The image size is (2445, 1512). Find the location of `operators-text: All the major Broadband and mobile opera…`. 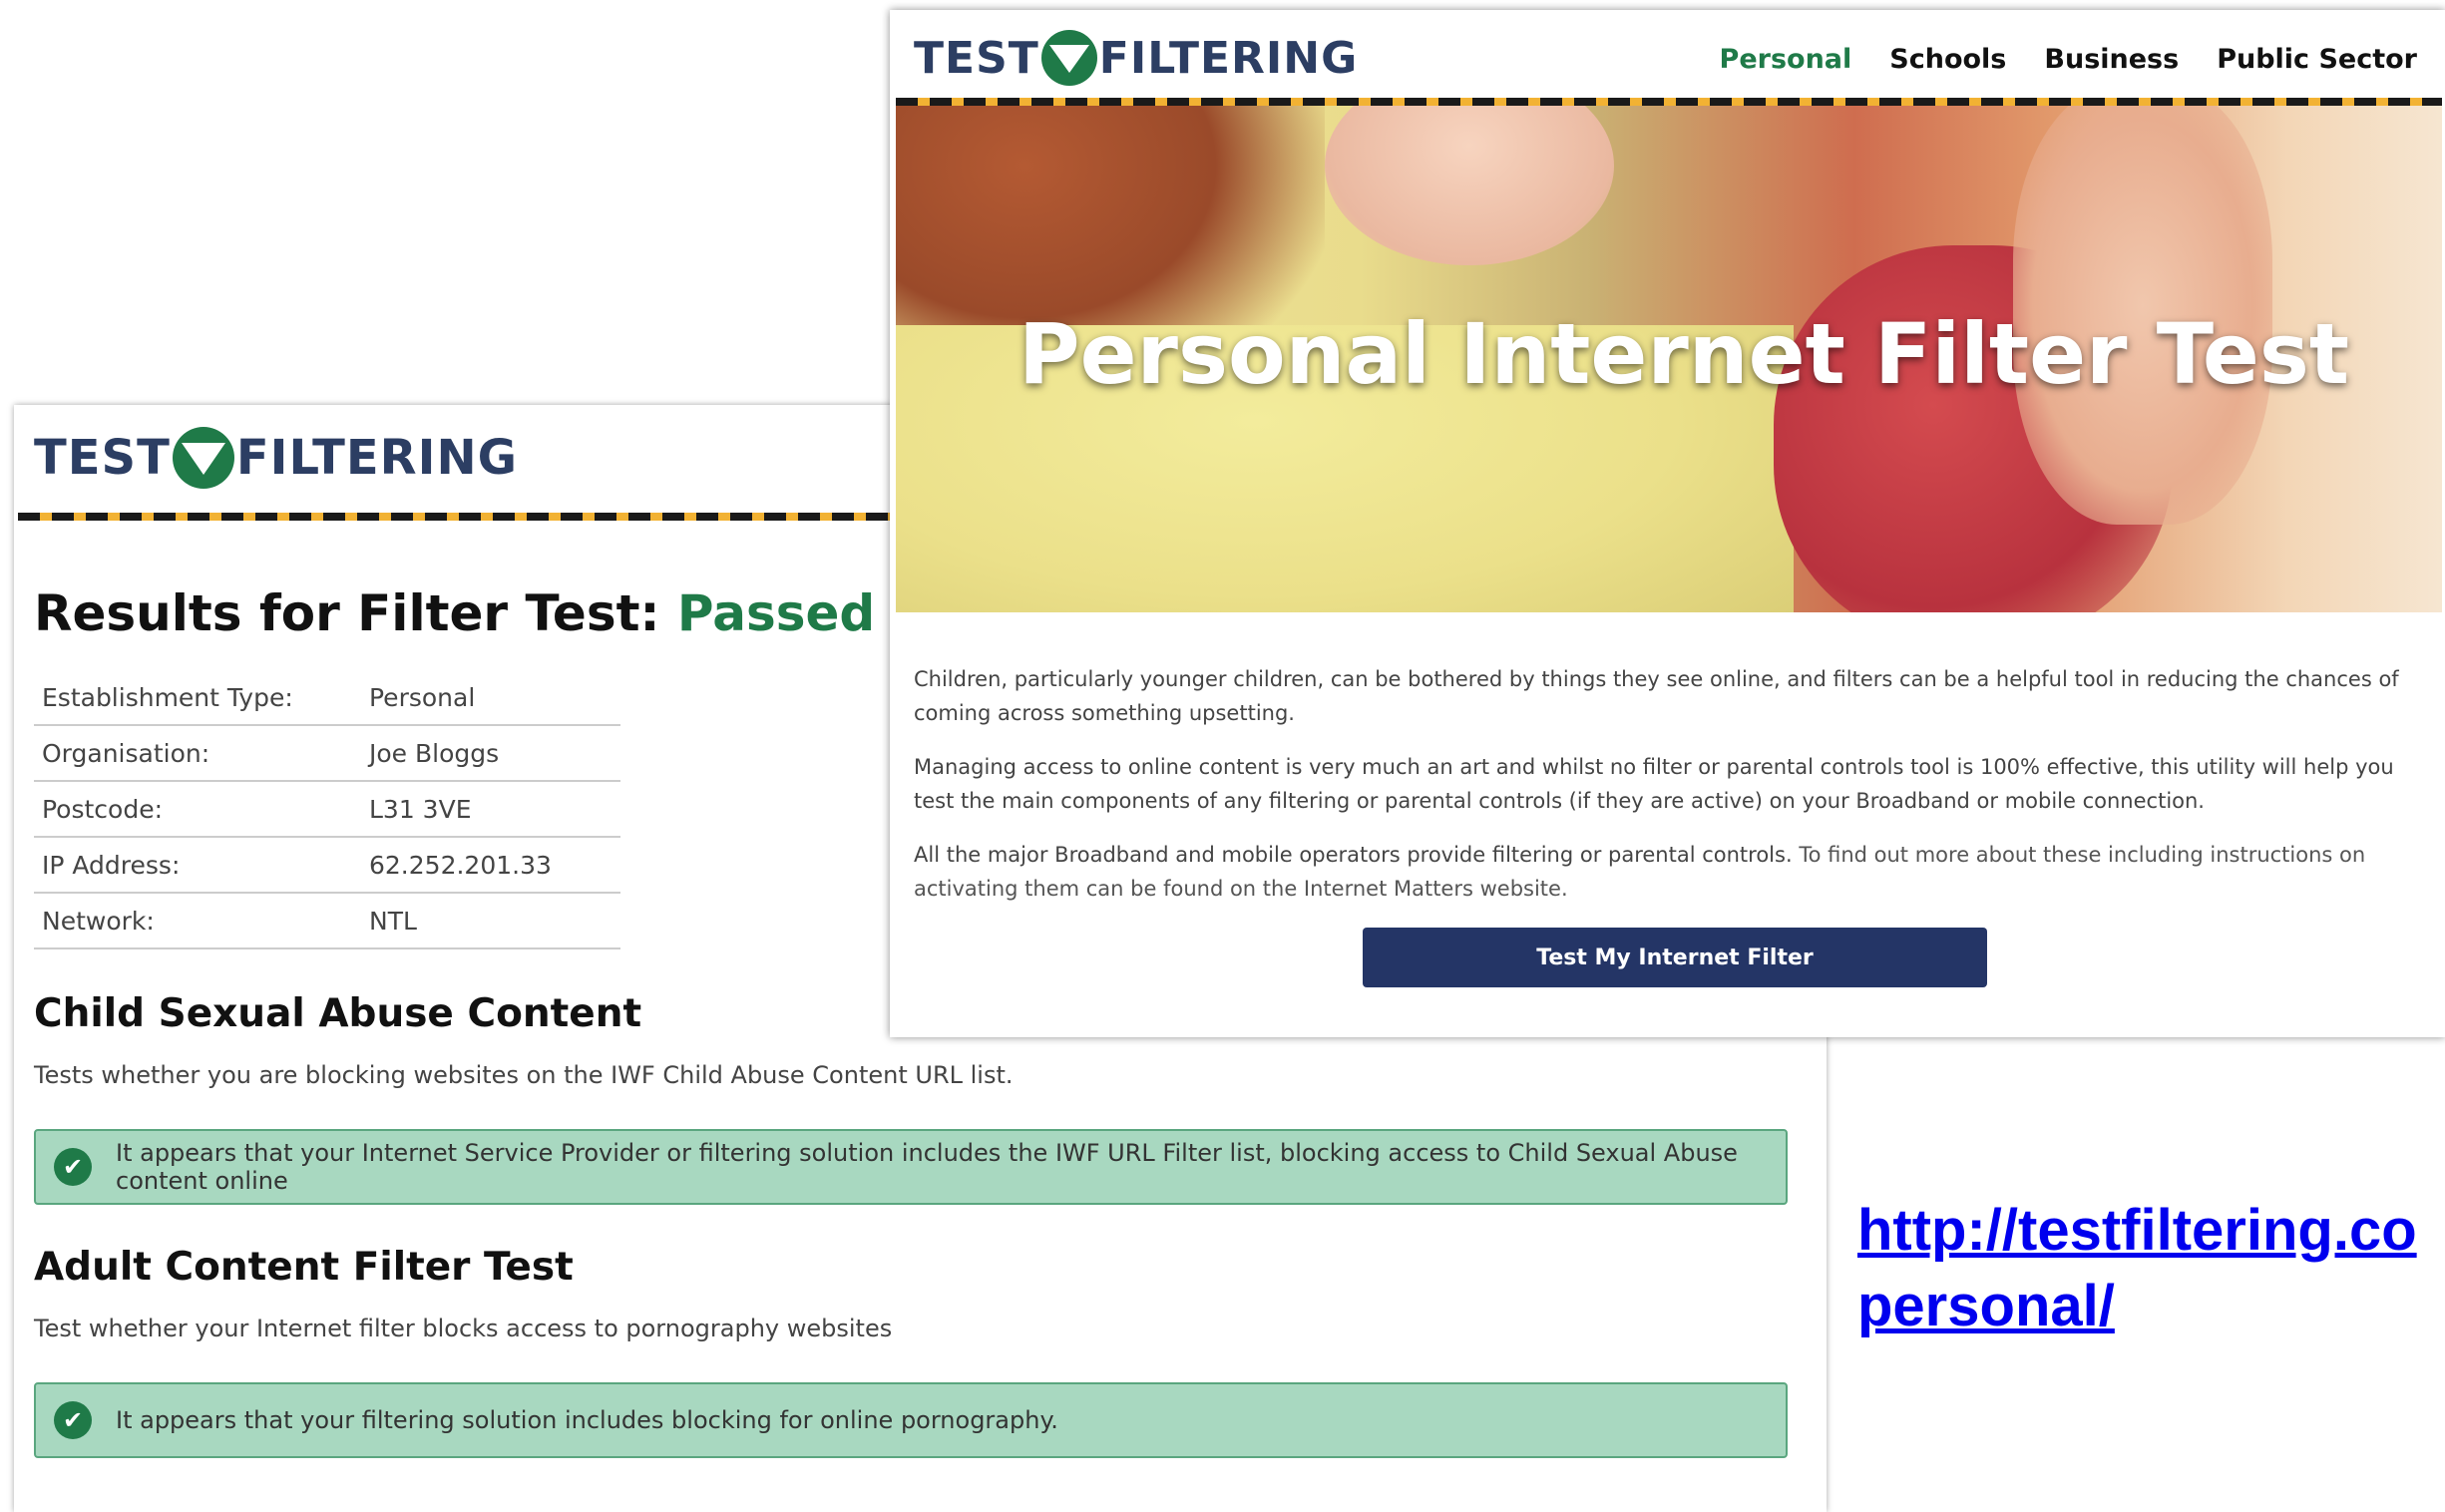

operators-text: All the major Broadband and mobile opera… is located at coordinates (1353, 855).